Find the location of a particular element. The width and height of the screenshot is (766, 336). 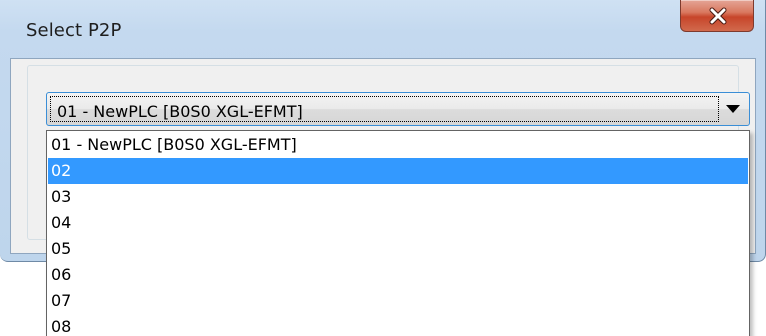

p2p-select-combobox: 01 - NewPLC [B0S0 XGL-EFMT] is located at coordinates (398, 109).